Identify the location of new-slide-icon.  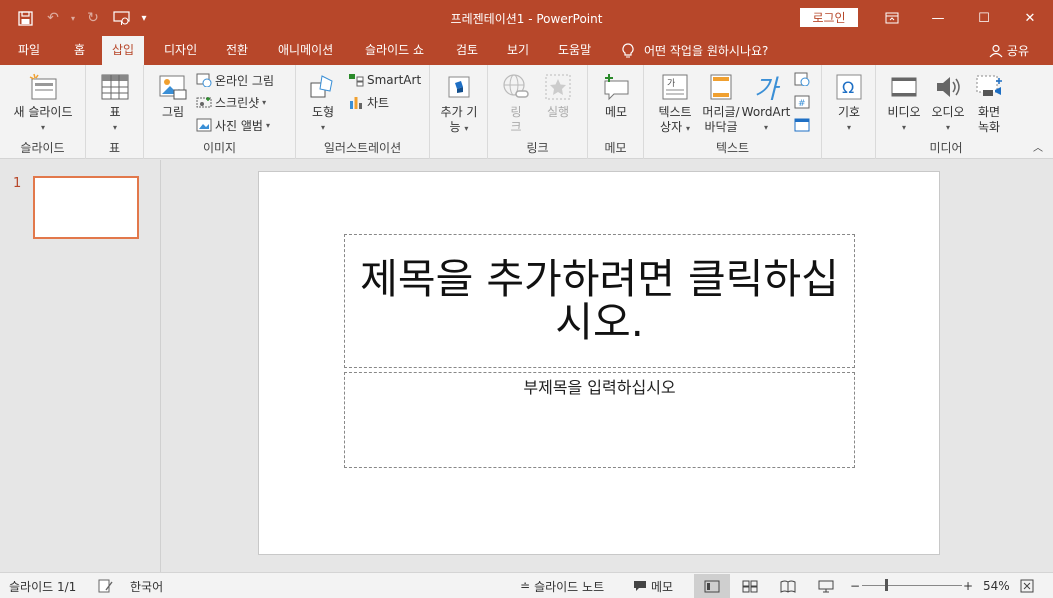
(43, 87).